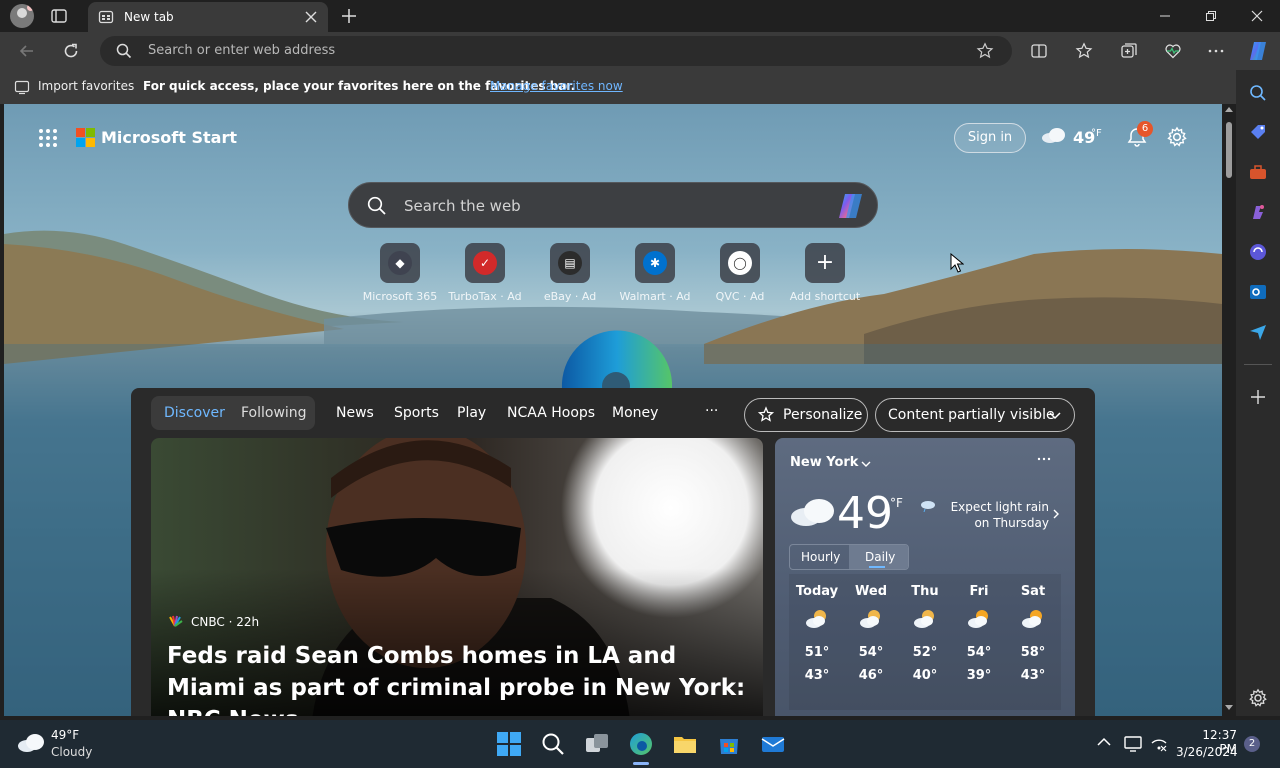 Image resolution: width=1280 pixels, height=768 pixels. Describe the element at coordinates (274, 413) in the screenshot. I see `tab-following: Following` at that location.